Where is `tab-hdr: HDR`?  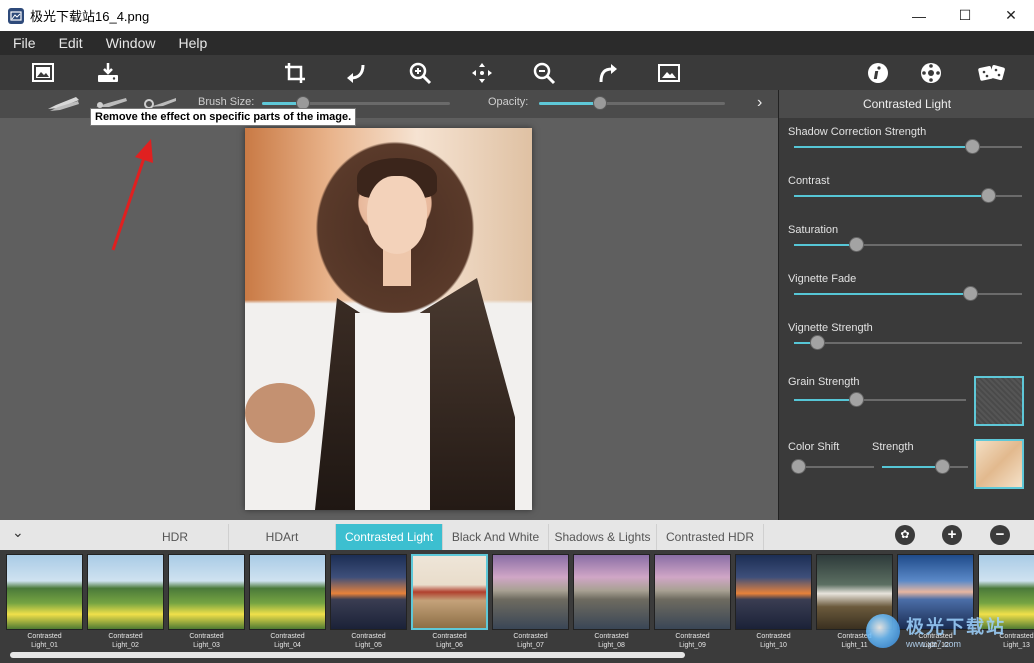 tab-hdr: HDR is located at coordinates (175, 537).